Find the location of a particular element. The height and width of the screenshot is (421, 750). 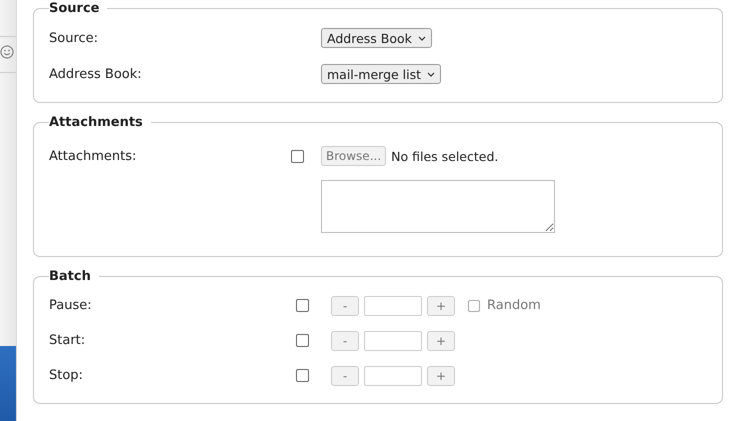

field-label: Pause: is located at coordinates (71, 305).